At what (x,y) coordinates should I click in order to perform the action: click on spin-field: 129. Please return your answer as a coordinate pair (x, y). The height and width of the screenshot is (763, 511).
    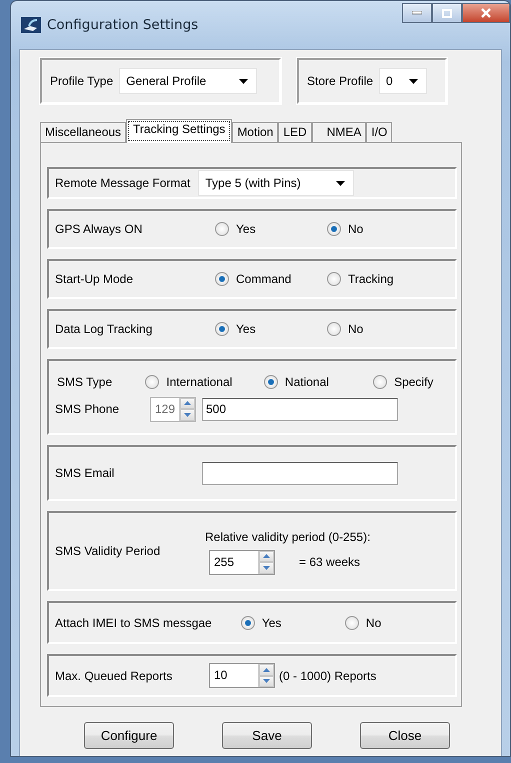
    Looking at the image, I should click on (173, 409).